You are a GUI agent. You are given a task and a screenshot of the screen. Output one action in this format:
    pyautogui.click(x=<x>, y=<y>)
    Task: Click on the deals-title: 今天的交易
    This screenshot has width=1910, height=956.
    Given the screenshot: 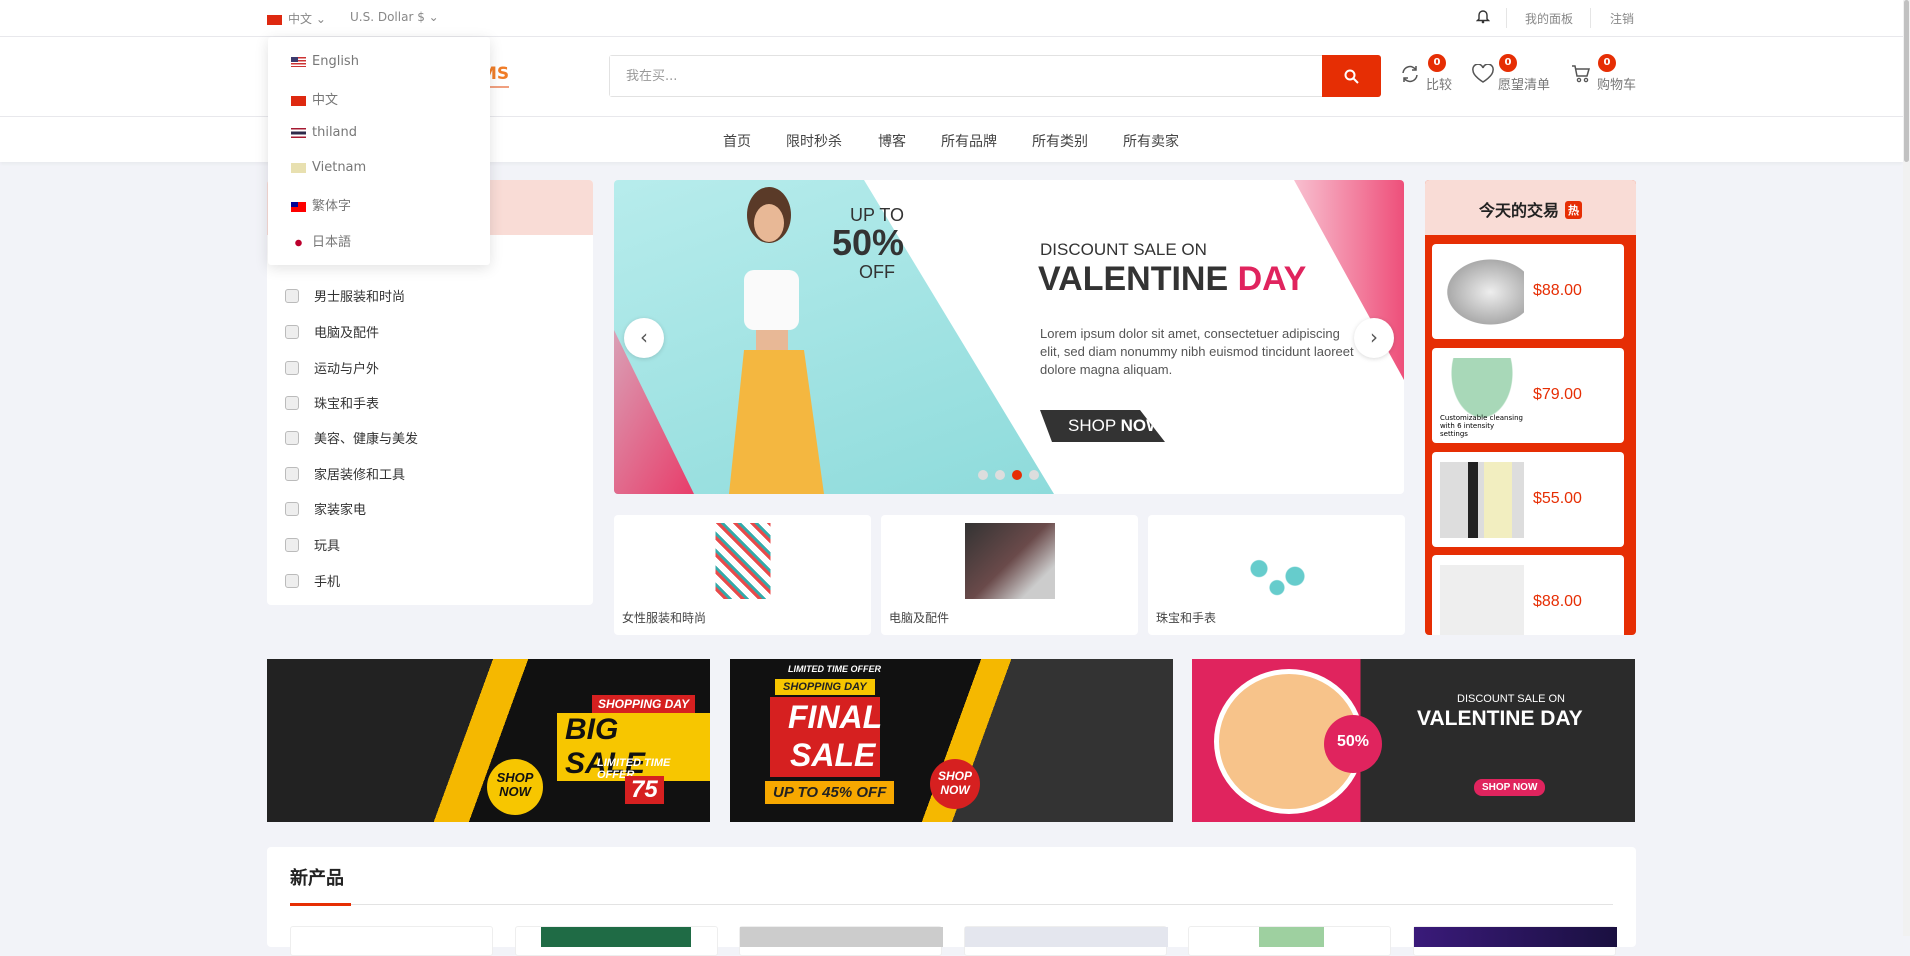 What is the action you would take?
    pyautogui.click(x=1518, y=210)
    